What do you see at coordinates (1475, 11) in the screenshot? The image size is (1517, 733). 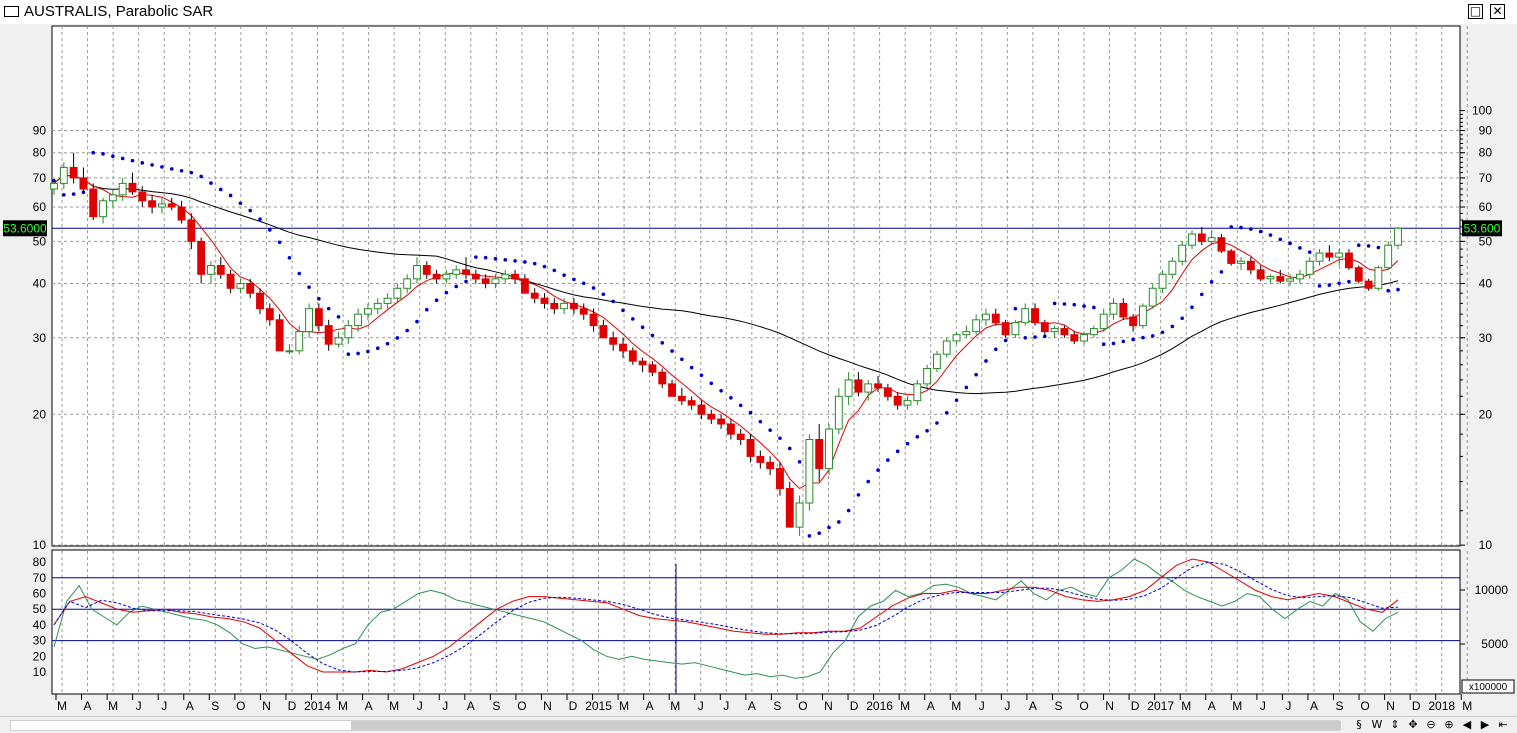 I see `maximize-button: □` at bounding box center [1475, 11].